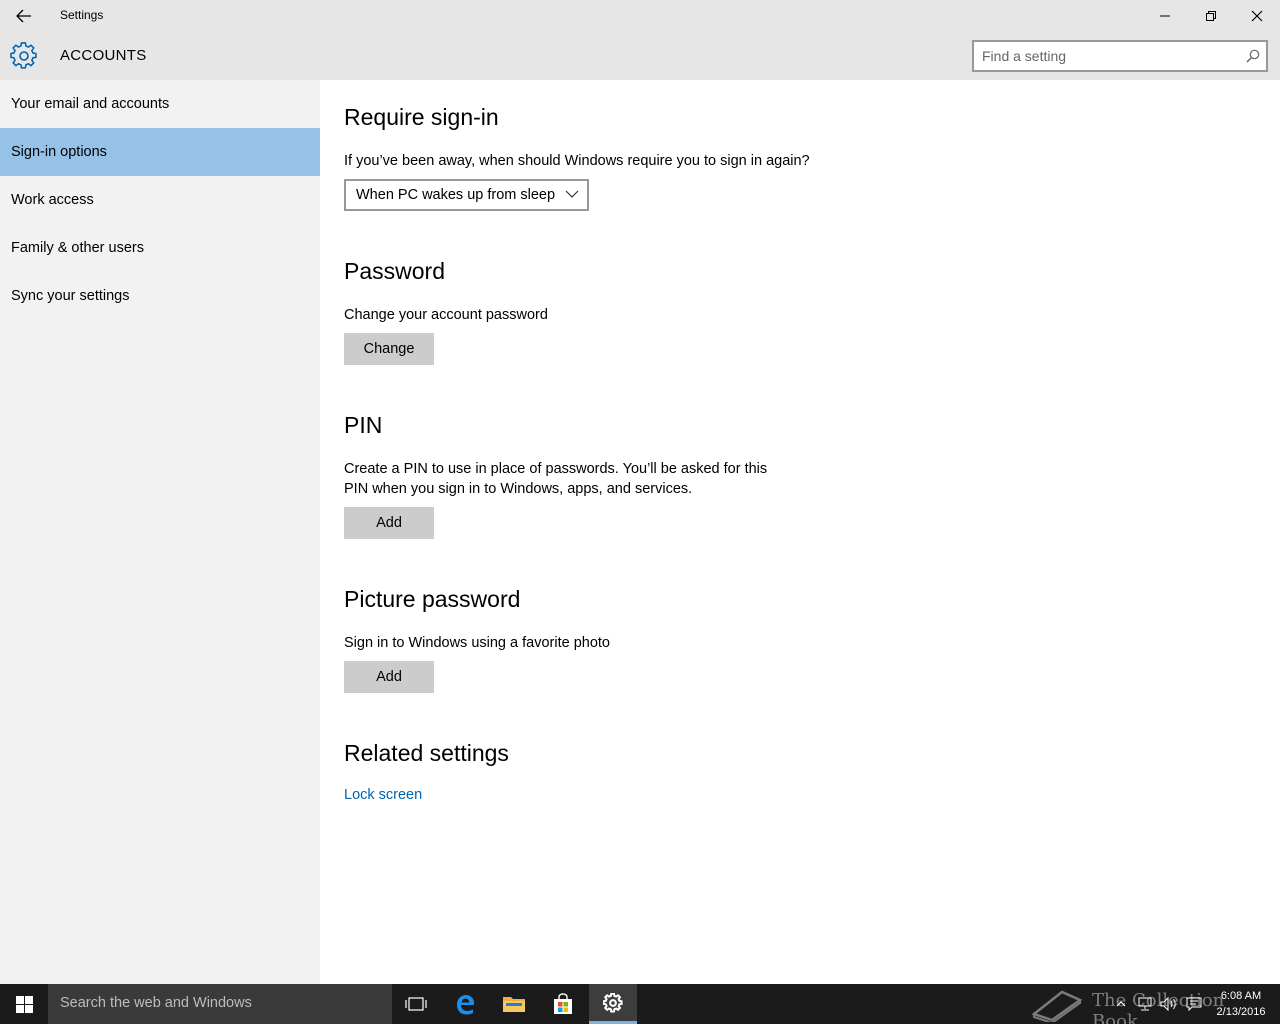  I want to click on title-bar: Settings, so click(640, 16).